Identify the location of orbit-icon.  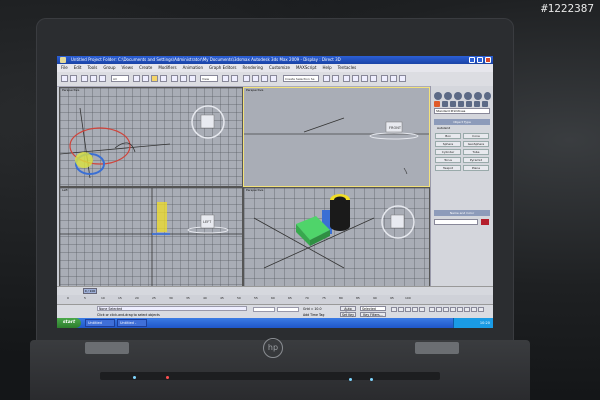
(474, 309).